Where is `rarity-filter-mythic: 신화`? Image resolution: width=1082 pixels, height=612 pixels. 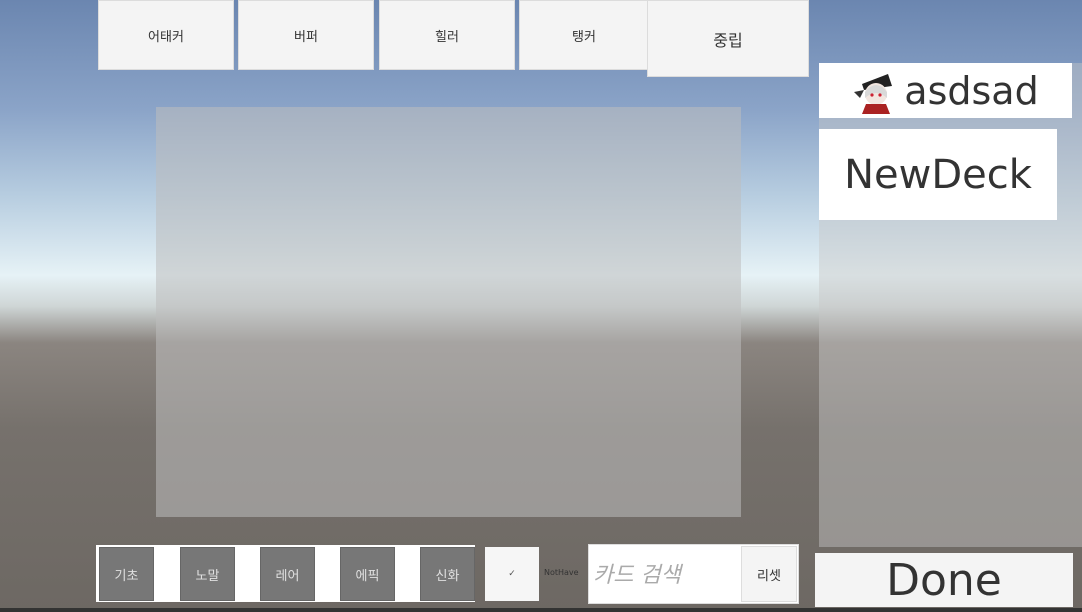 rarity-filter-mythic: 신화 is located at coordinates (447, 574).